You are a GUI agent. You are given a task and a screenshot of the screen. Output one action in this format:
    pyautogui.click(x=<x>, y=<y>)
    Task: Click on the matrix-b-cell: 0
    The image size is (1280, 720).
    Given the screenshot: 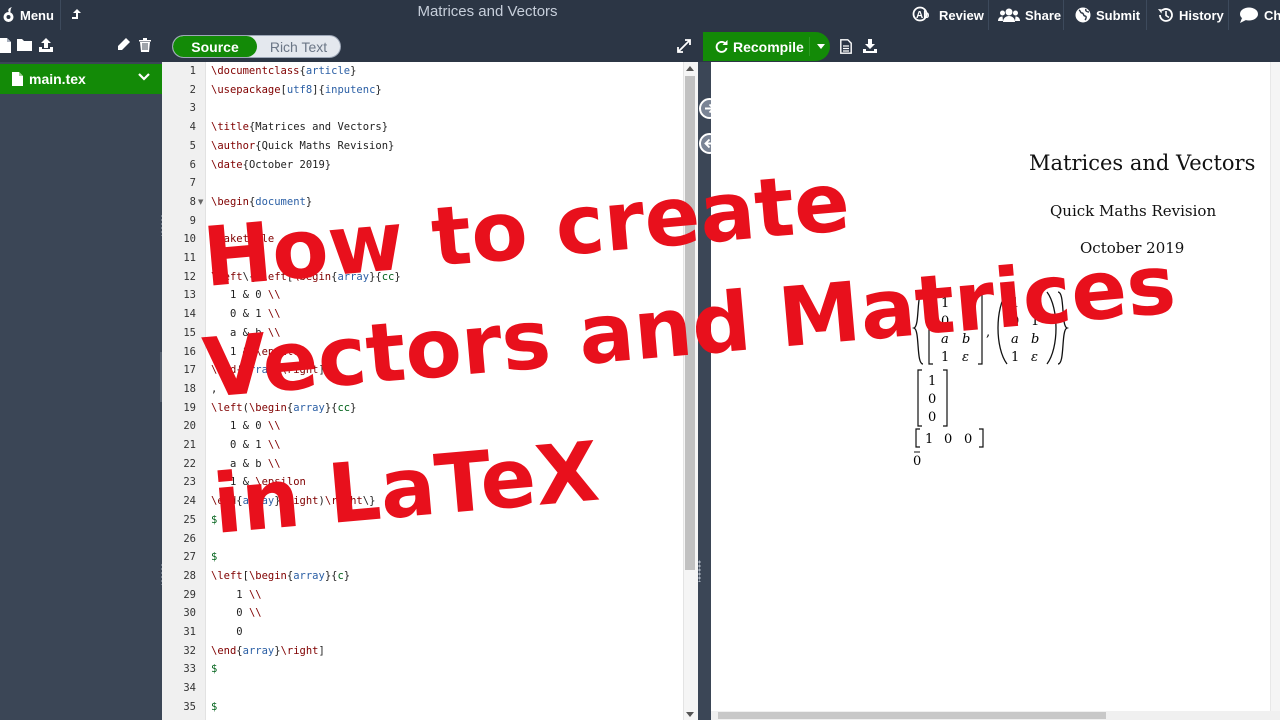 What is the action you would take?
    pyautogui.click(x=1015, y=321)
    